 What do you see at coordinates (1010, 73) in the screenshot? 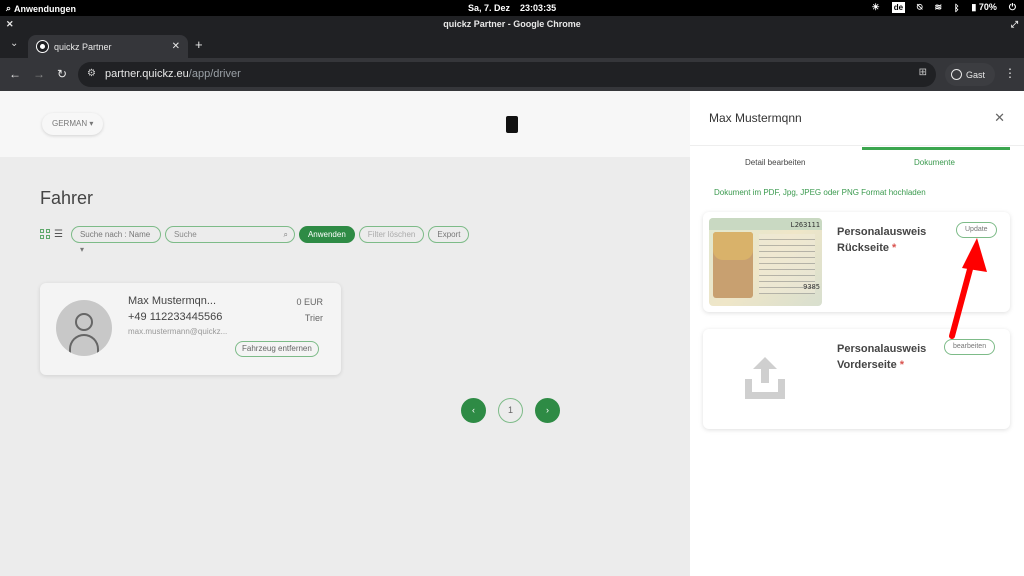
I see `more-menu-icon: ⋮` at bounding box center [1010, 73].